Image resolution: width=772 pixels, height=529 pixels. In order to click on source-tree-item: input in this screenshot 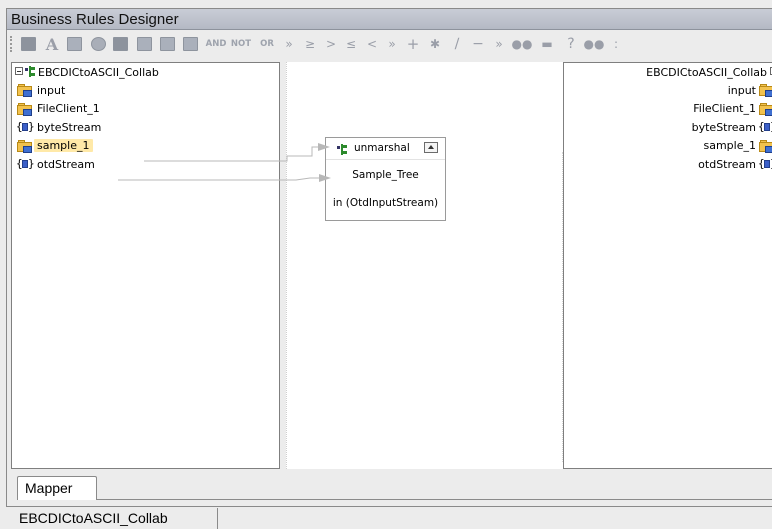, I will do `click(42, 90)`.